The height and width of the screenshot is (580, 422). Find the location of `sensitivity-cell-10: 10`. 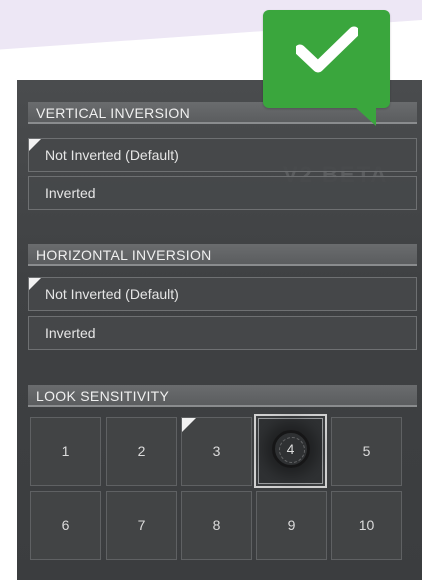

sensitivity-cell-10: 10 is located at coordinates (366, 525).